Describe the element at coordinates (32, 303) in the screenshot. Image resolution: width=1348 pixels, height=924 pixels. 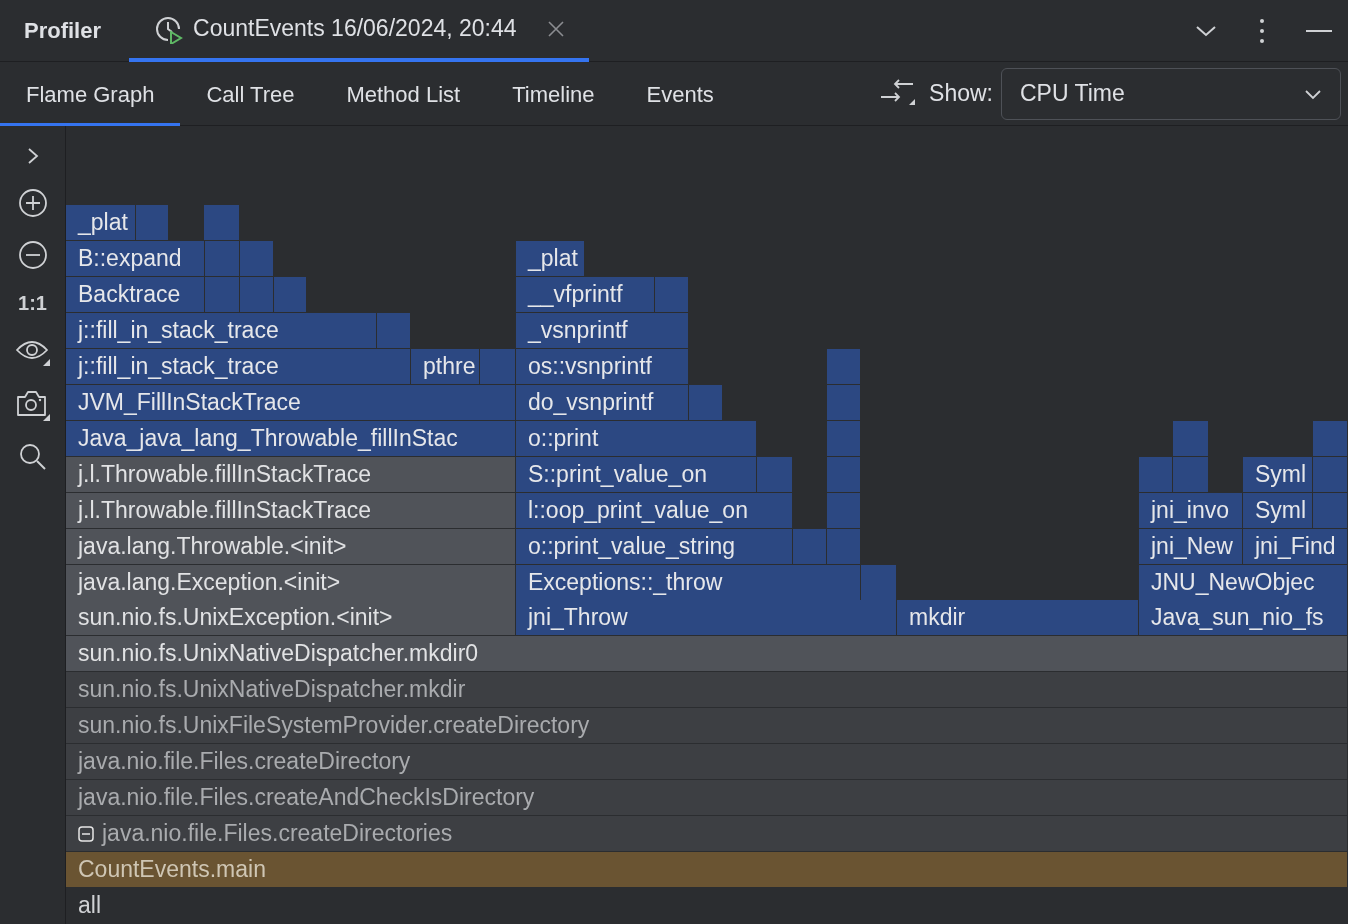
I see `actual-size-button: 1:1` at that location.